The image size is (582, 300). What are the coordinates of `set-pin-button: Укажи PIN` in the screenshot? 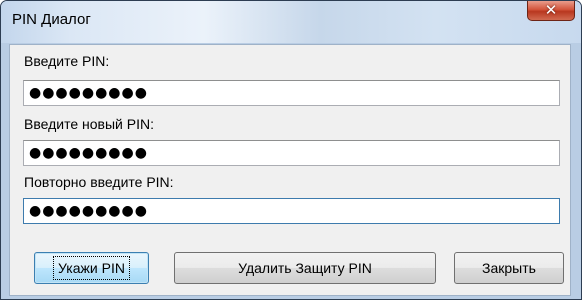 It's located at (91, 268).